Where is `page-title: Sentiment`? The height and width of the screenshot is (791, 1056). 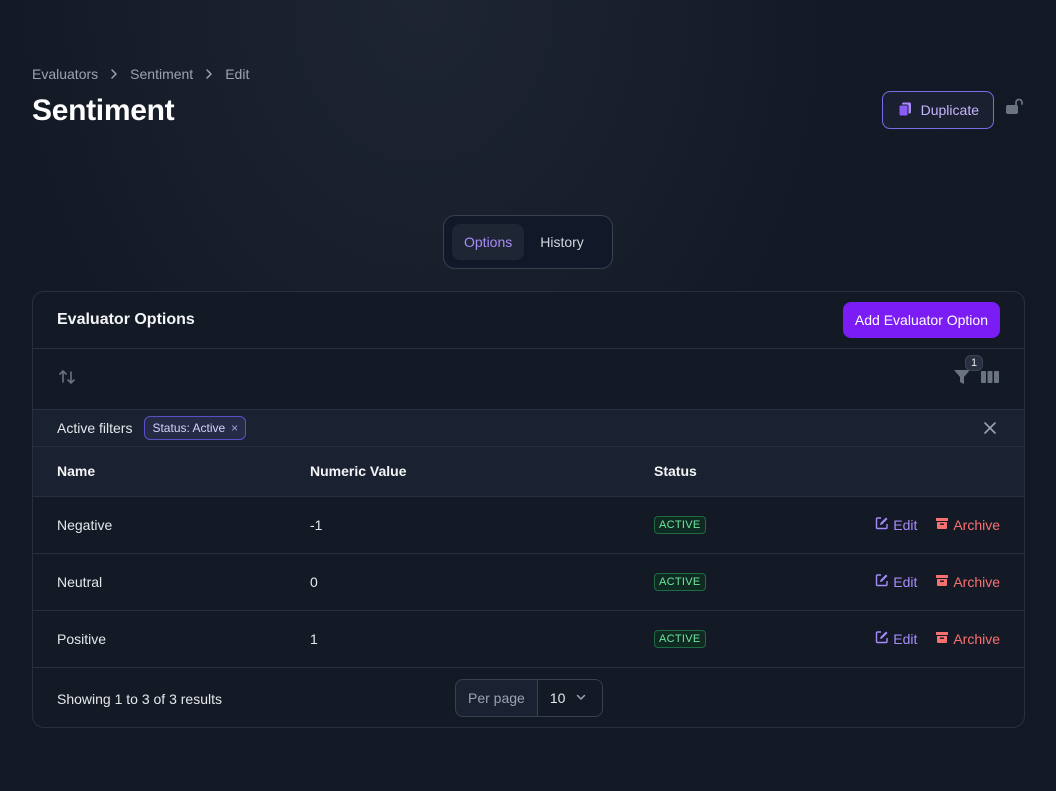 page-title: Sentiment is located at coordinates (103, 110).